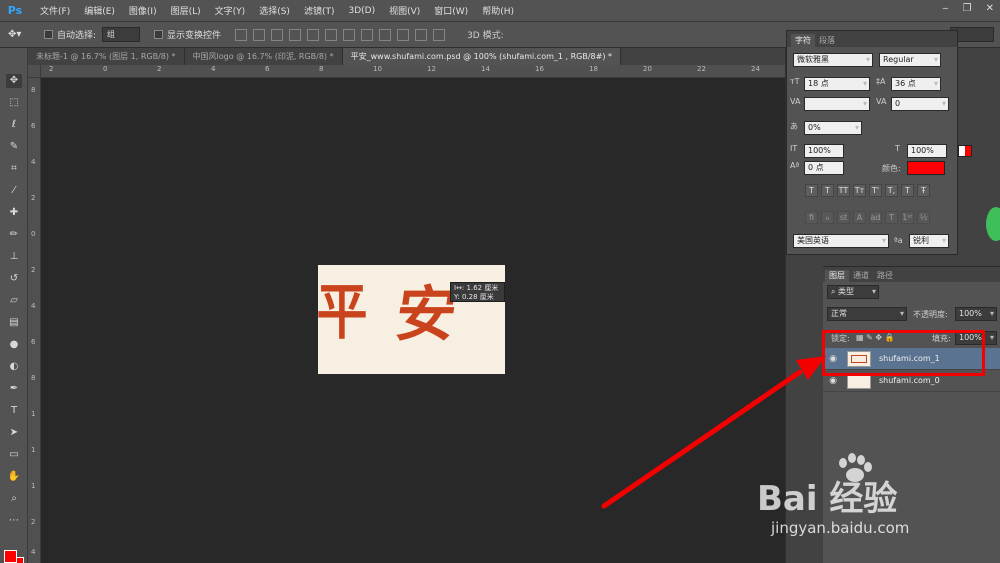 This screenshot has height=563, width=1000. Describe the element at coordinates (10, 556) in the screenshot. I see `foreground-color-swatch` at that location.